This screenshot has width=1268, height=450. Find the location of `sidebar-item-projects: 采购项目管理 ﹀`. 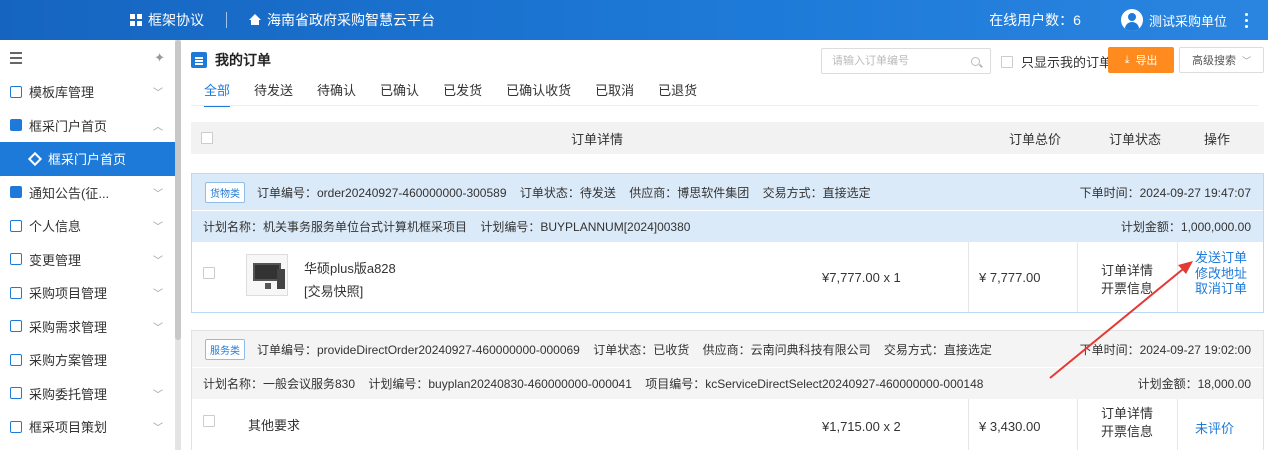

sidebar-item-projects: 采购项目管理 ﹀ is located at coordinates (87, 293).